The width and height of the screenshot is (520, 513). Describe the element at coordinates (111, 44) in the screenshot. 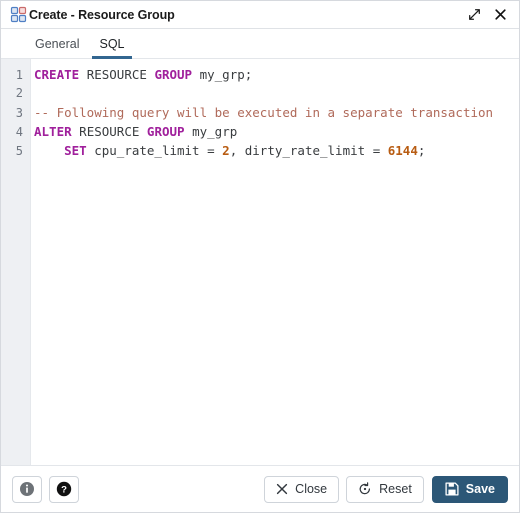

I see `tab-sql: SQL` at that location.